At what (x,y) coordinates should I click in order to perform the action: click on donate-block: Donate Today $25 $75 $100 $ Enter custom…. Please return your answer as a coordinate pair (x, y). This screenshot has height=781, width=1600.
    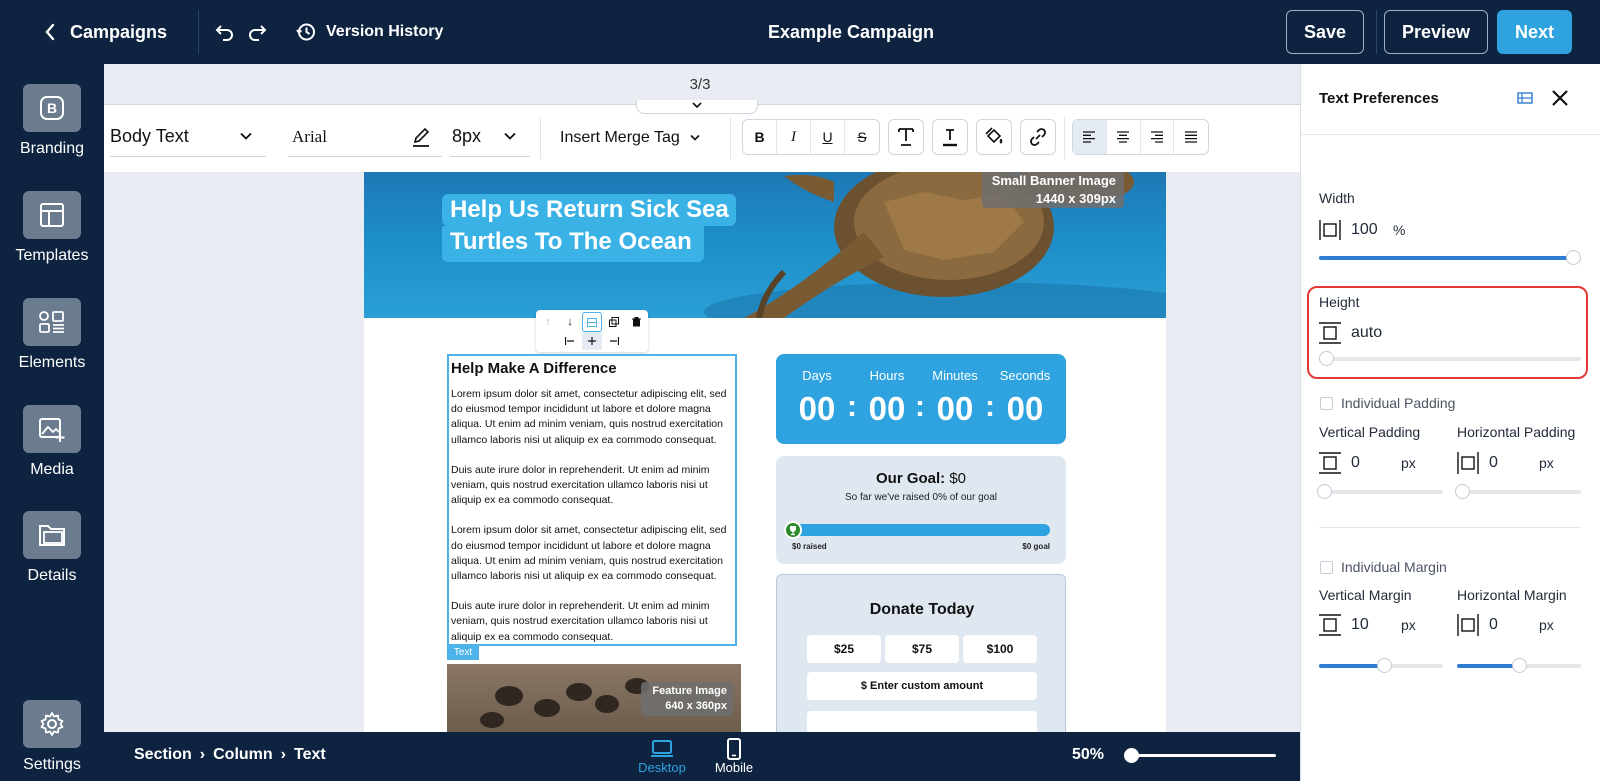
    Looking at the image, I should click on (921, 653).